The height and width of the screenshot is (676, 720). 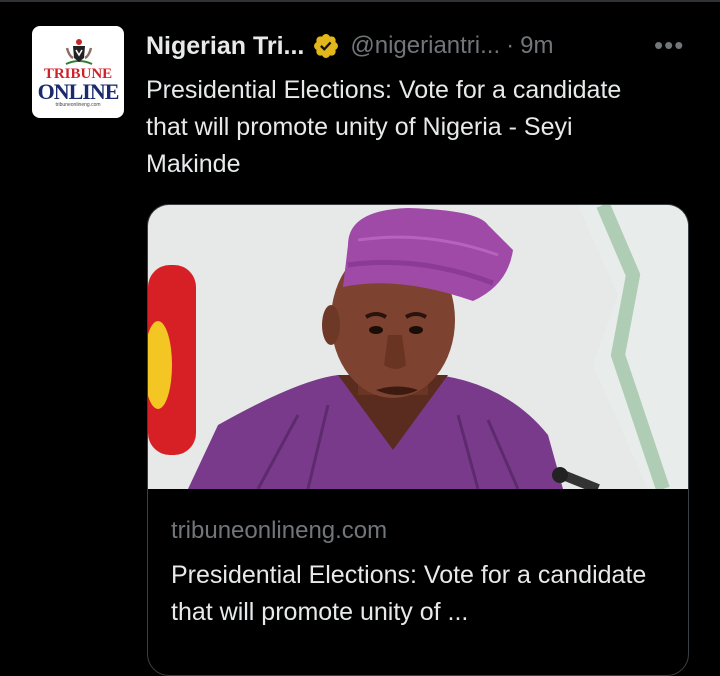 What do you see at coordinates (326, 46) in the screenshot?
I see `verified-badge-icon` at bounding box center [326, 46].